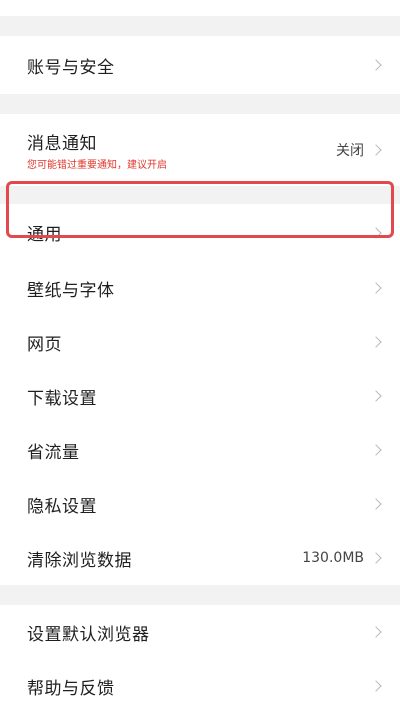 This screenshot has height=713, width=400. Describe the element at coordinates (97, 165) in the screenshot. I see `notification-warning: 您可能错过重要通知，建议开启` at that location.